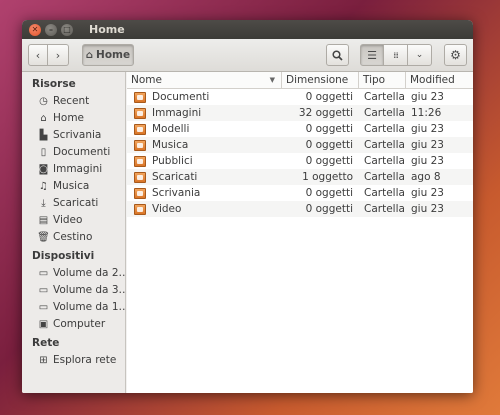 The image size is (500, 415). I want to click on location-label: Home, so click(113, 55).